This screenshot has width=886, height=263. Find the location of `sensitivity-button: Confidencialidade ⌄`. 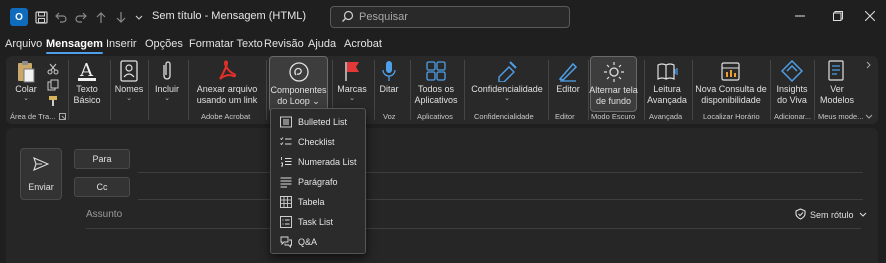

sensitivity-button: Confidencialidade ⌄ is located at coordinates (507, 84).